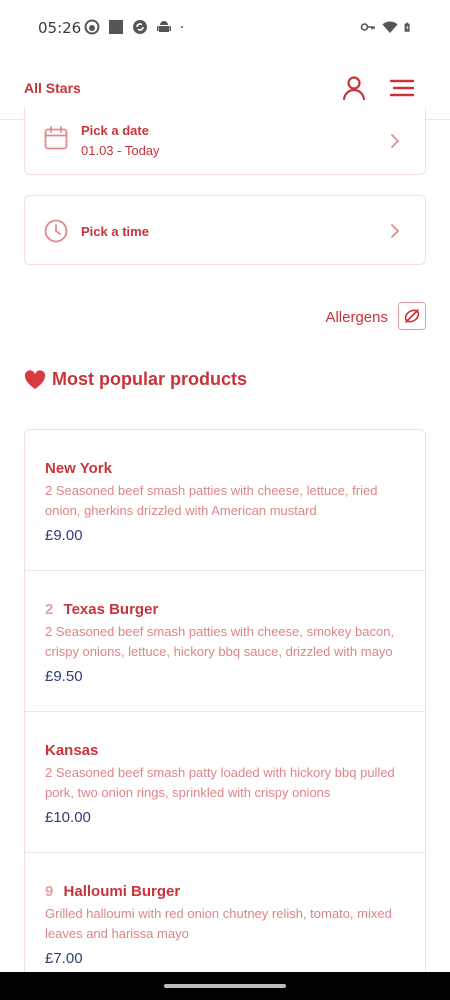 Image resolution: width=450 pixels, height=1000 pixels. I want to click on product-name: New York, so click(78, 468).